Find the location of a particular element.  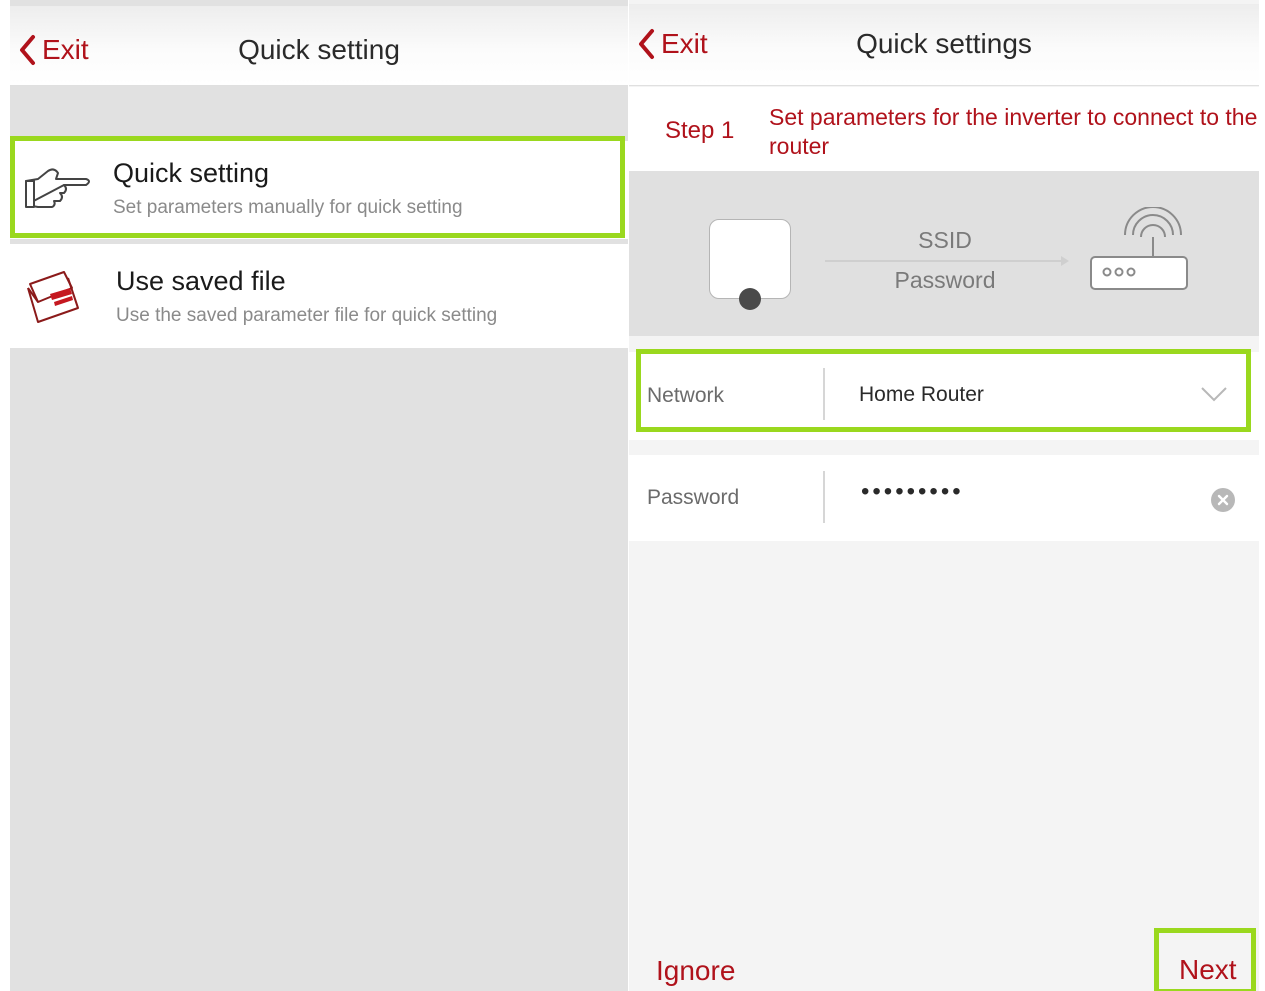

password-input: ••••••••• is located at coordinates (912, 492).